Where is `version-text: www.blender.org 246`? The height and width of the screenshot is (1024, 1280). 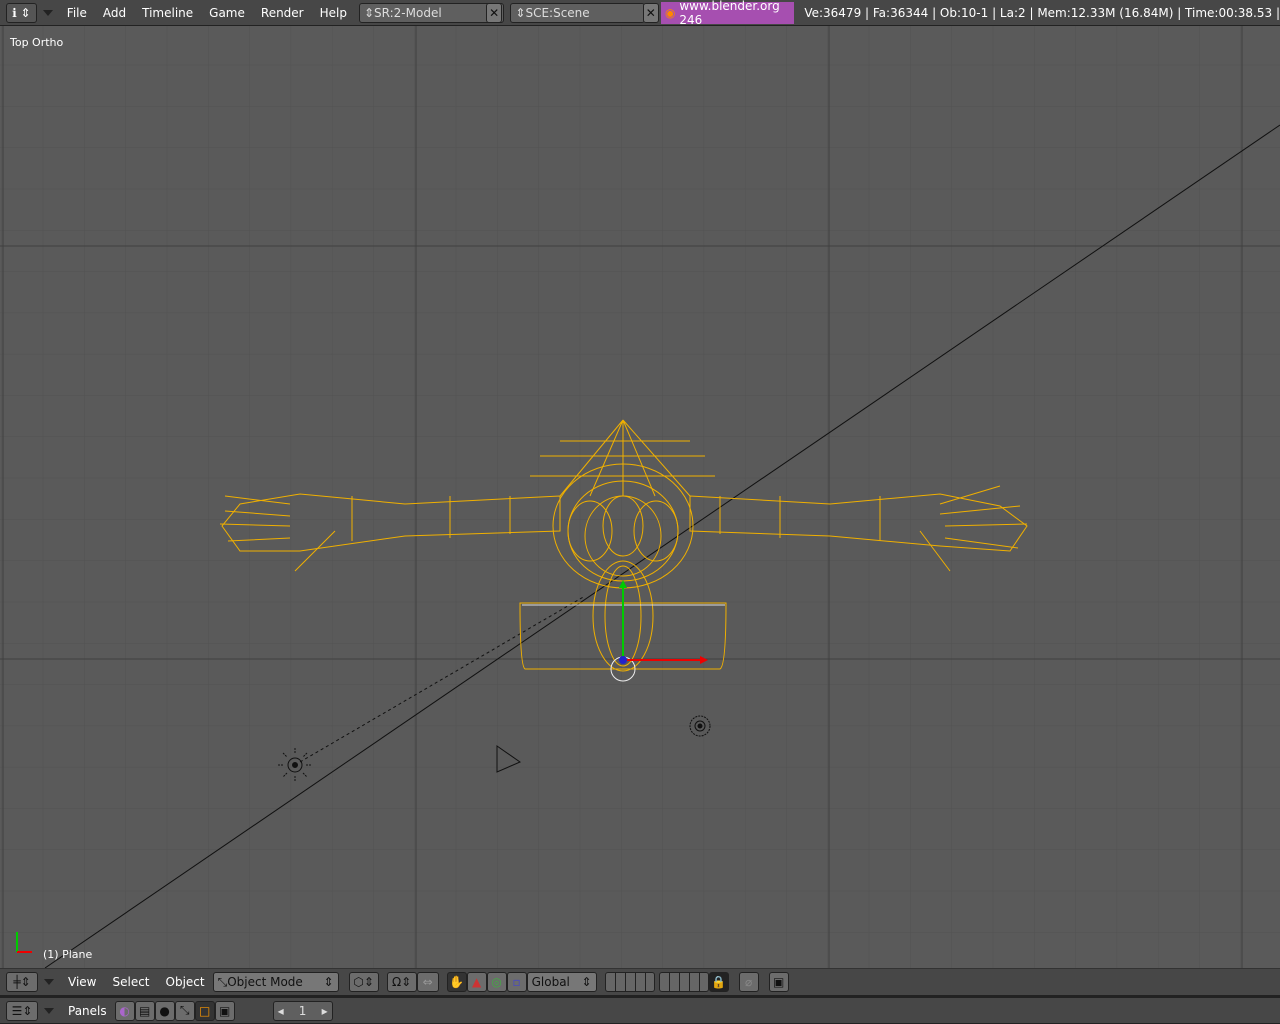
version-text: www.blender.org 246 is located at coordinates (729, 13).